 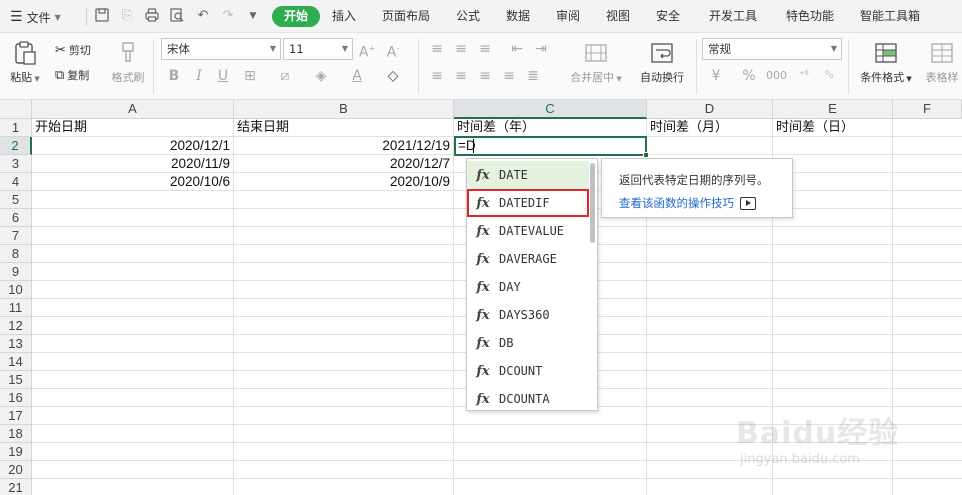 I want to click on autocomplete-item-db: fx DB, so click(x=528, y=343).